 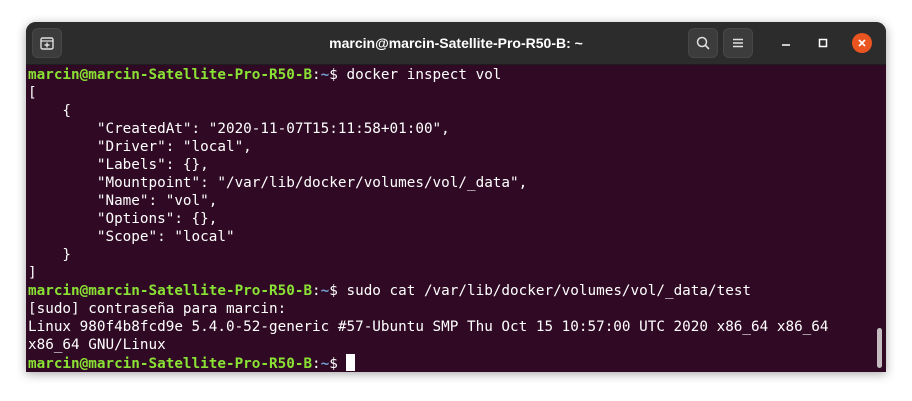 I want to click on prompt-line: marcin@marcin-Satellite-Pro-R50-B:~$, so click(x=192, y=363).